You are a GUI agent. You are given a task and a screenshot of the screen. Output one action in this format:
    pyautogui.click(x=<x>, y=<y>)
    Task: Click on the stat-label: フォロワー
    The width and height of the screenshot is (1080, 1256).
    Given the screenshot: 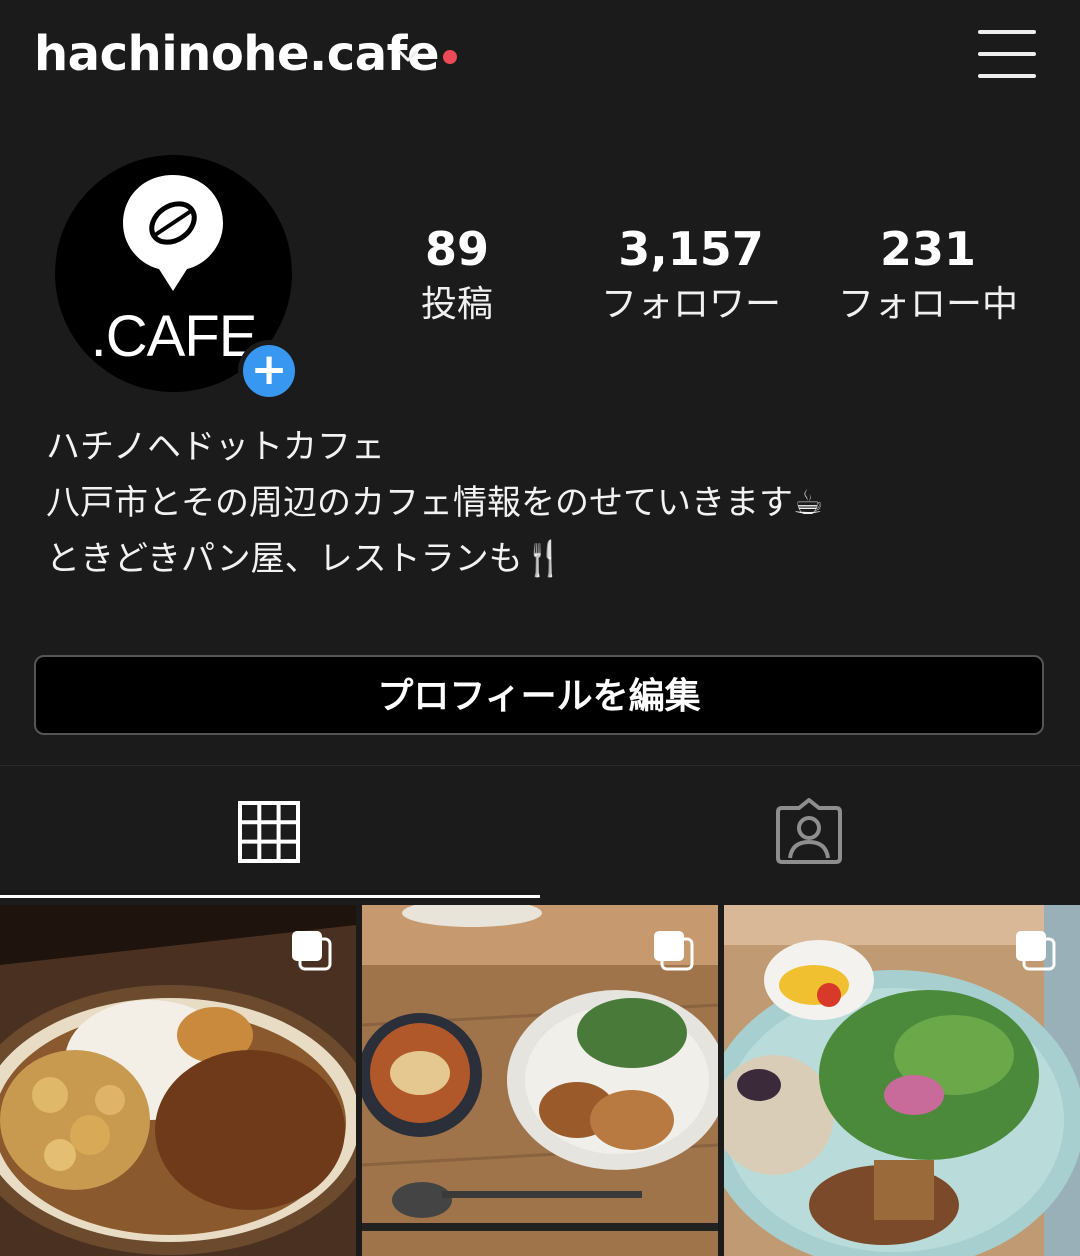 What is the action you would take?
    pyautogui.click(x=690, y=304)
    